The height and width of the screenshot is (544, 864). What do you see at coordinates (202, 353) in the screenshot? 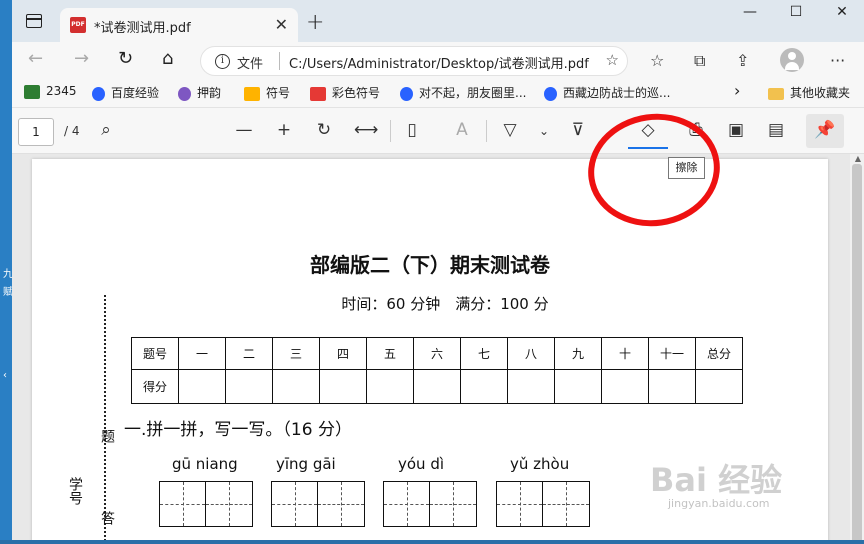
I see `table-cell: 一` at bounding box center [202, 353].